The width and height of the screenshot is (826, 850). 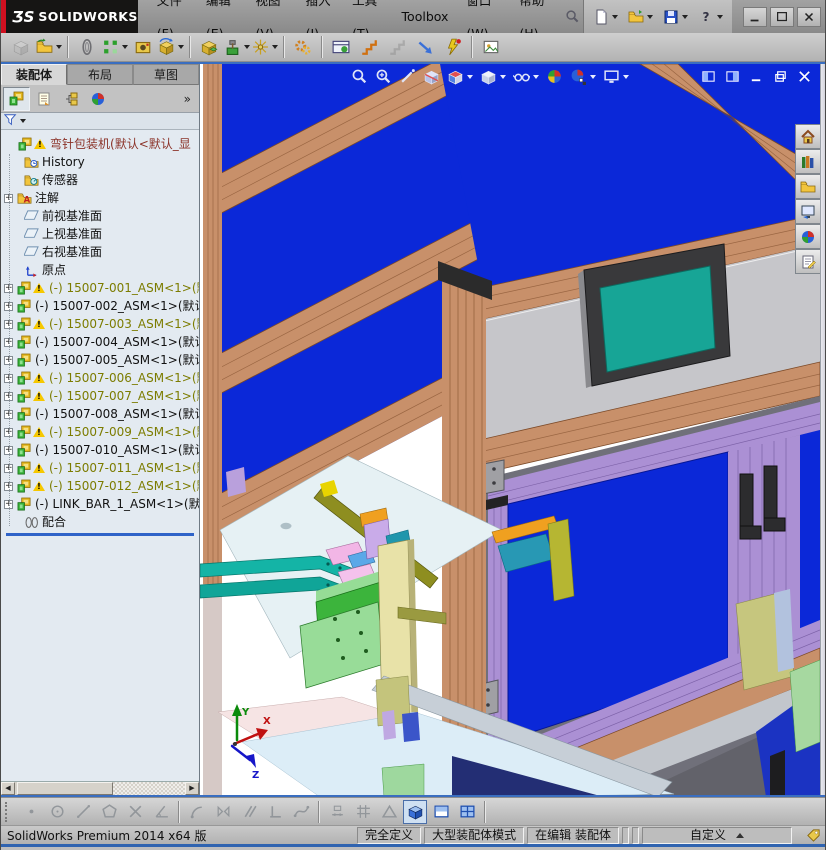 What do you see at coordinates (807, 161) in the screenshot?
I see `design-library-tab` at bounding box center [807, 161].